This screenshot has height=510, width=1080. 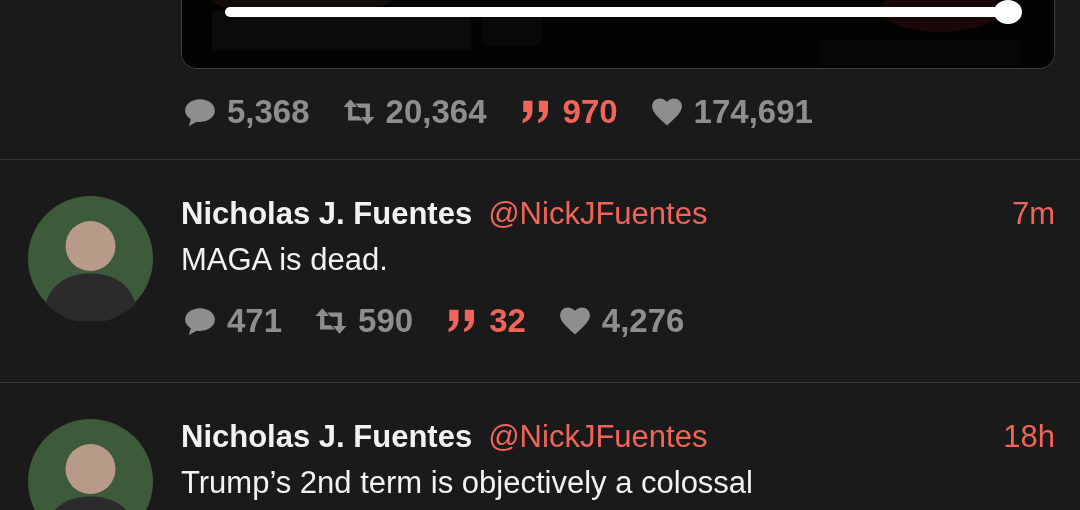 What do you see at coordinates (1033, 214) in the screenshot?
I see `post-time: 7m` at bounding box center [1033, 214].